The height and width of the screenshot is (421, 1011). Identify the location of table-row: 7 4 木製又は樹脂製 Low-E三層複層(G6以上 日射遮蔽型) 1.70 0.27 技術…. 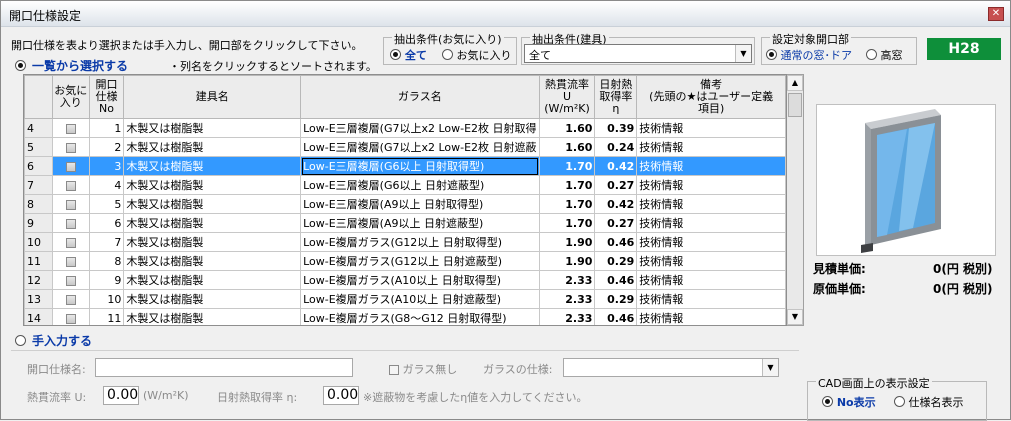
(405, 185).